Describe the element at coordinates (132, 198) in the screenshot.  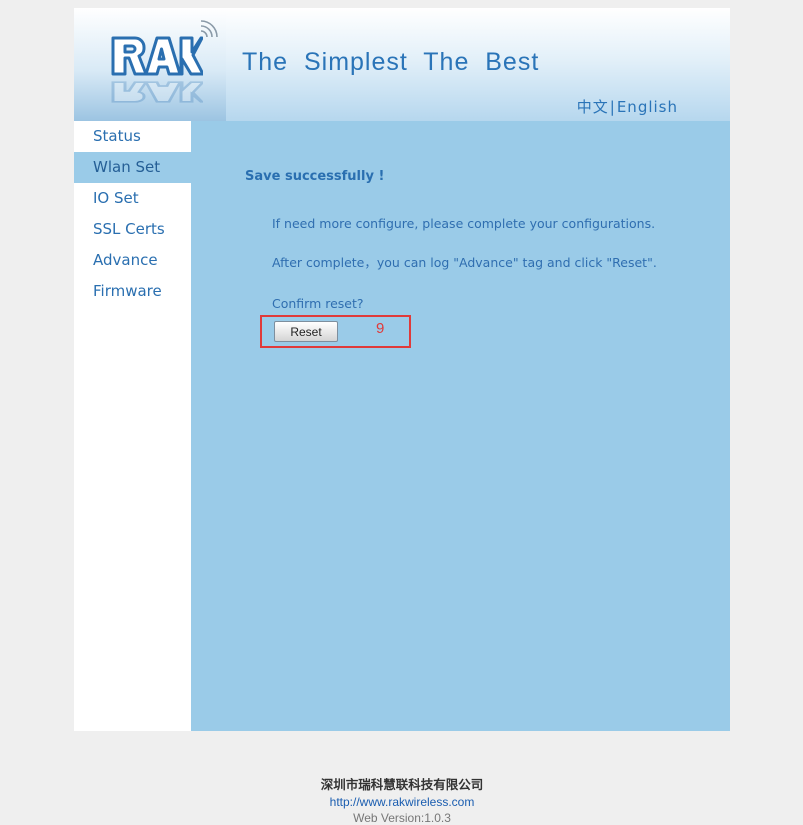
I see `sidebar-item-io-set: IO Set` at that location.